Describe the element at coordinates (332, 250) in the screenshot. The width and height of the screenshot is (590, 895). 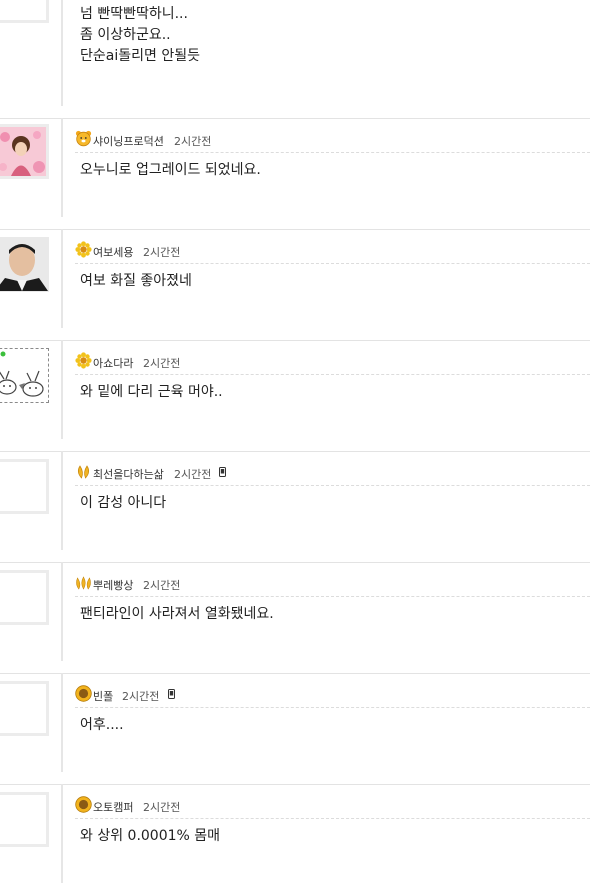
I see `comment-header: 여보세용 2시간전` at that location.